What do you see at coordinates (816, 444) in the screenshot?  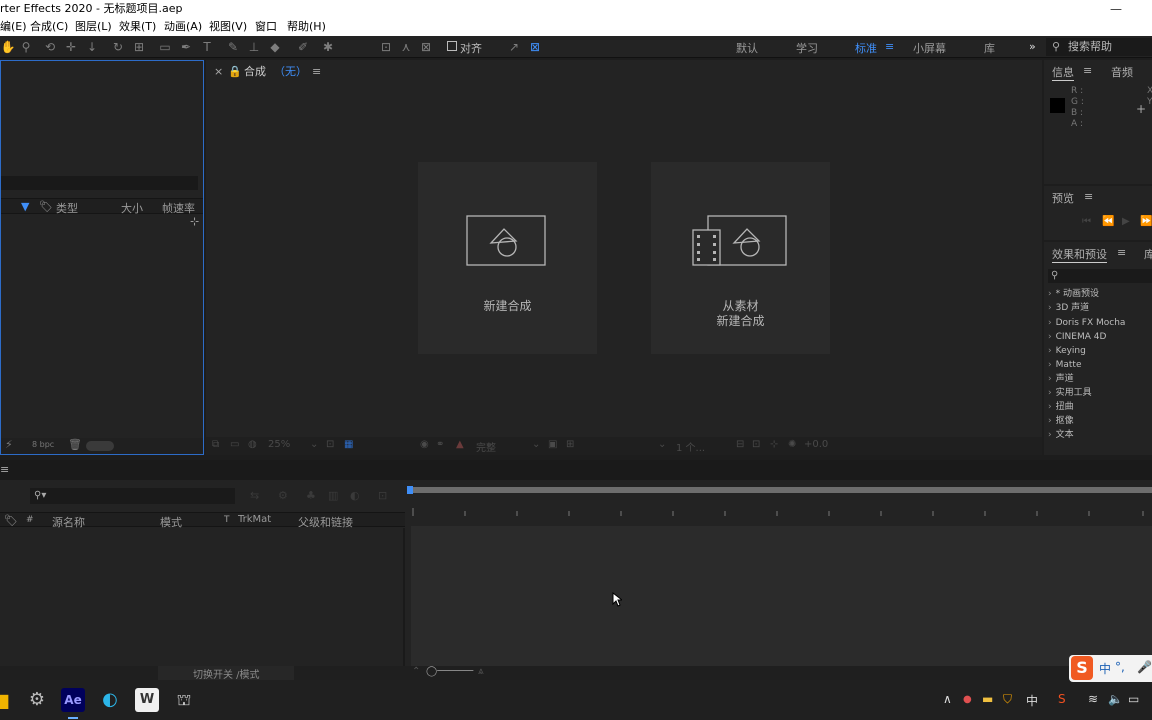 I see `exposure-value: +0.0` at bounding box center [816, 444].